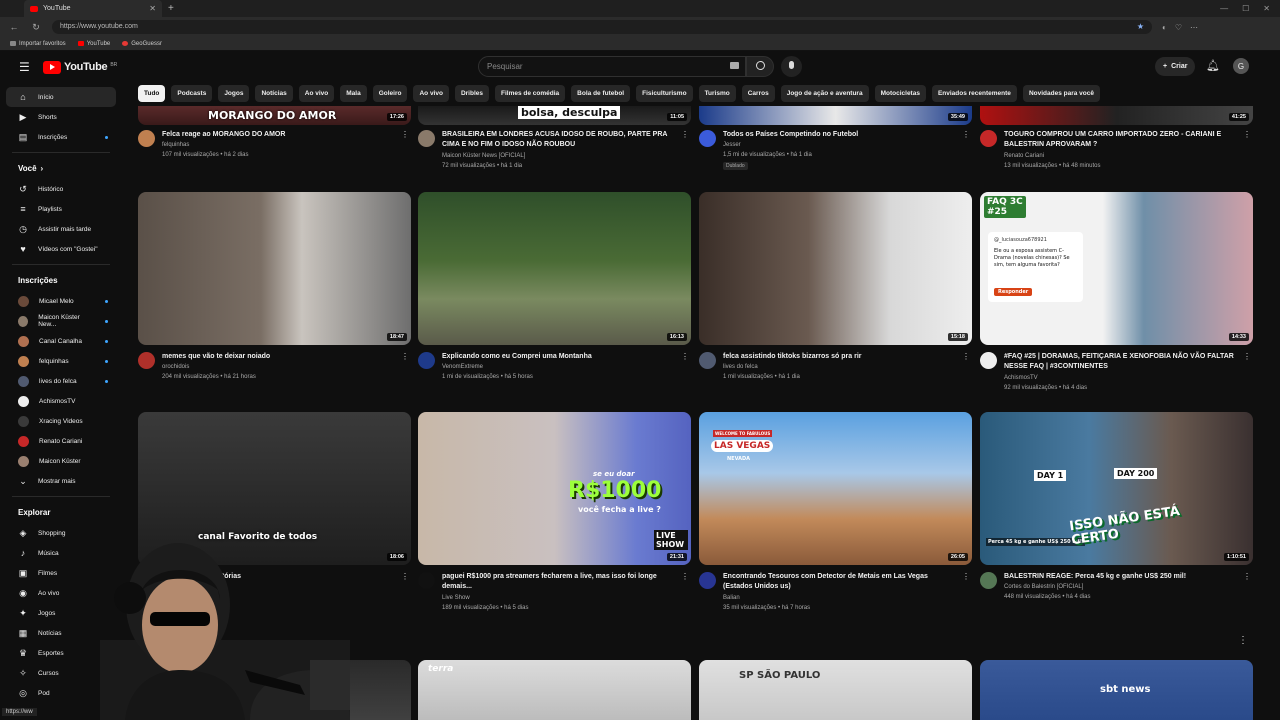 The height and width of the screenshot is (720, 1280). I want to click on video-title: Todos os Países Competindo no Futebol, so click(840, 135).